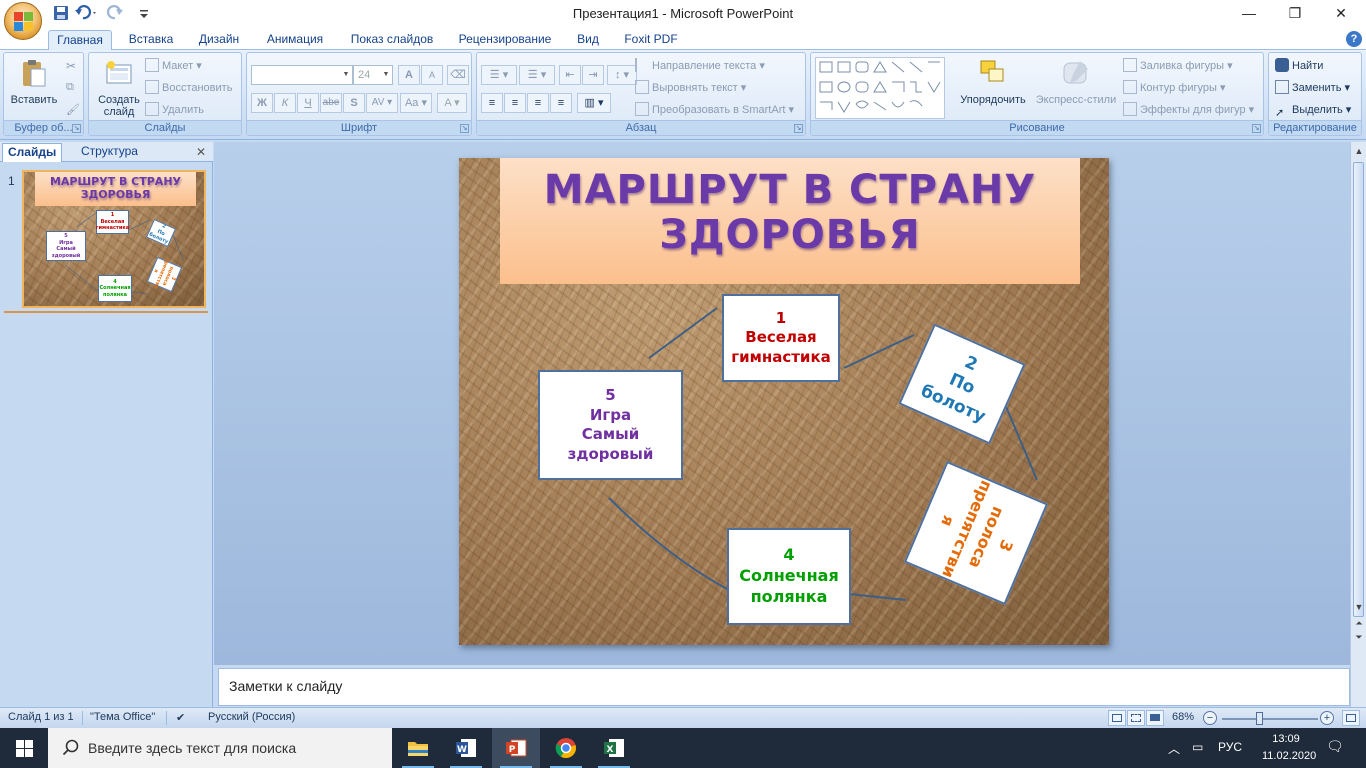 Image resolution: width=1366 pixels, height=768 pixels. I want to click on taskbar-powerpoint: P, so click(516, 748).